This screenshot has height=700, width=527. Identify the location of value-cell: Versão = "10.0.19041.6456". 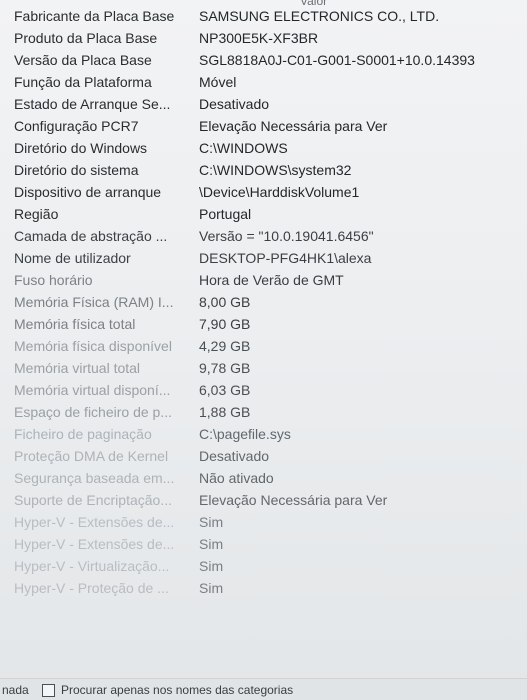
(286, 236).